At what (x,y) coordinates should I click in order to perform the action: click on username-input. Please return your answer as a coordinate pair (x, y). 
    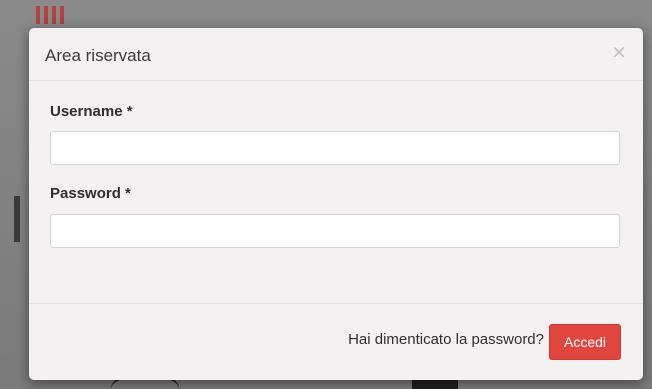
    Looking at the image, I should click on (335, 148).